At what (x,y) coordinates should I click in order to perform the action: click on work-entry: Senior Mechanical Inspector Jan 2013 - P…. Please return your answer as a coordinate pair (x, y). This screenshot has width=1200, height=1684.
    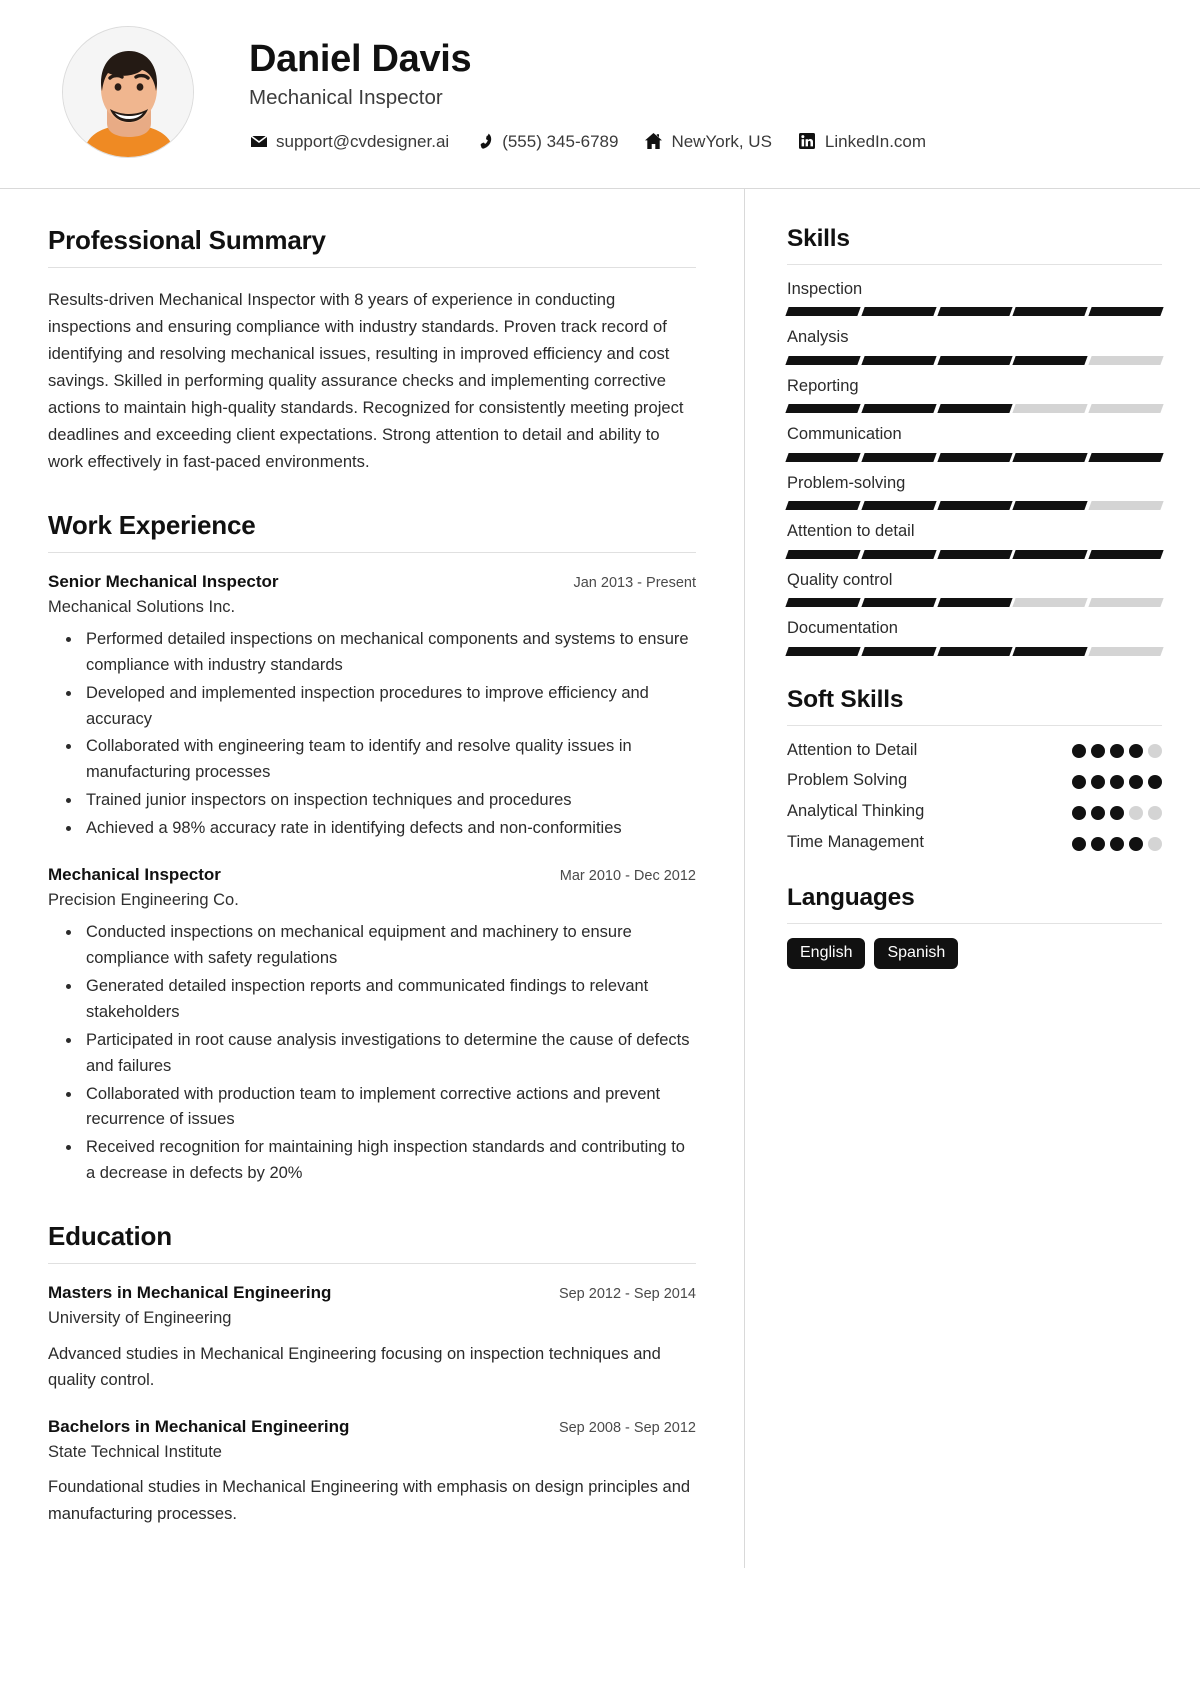
    Looking at the image, I should click on (372, 706).